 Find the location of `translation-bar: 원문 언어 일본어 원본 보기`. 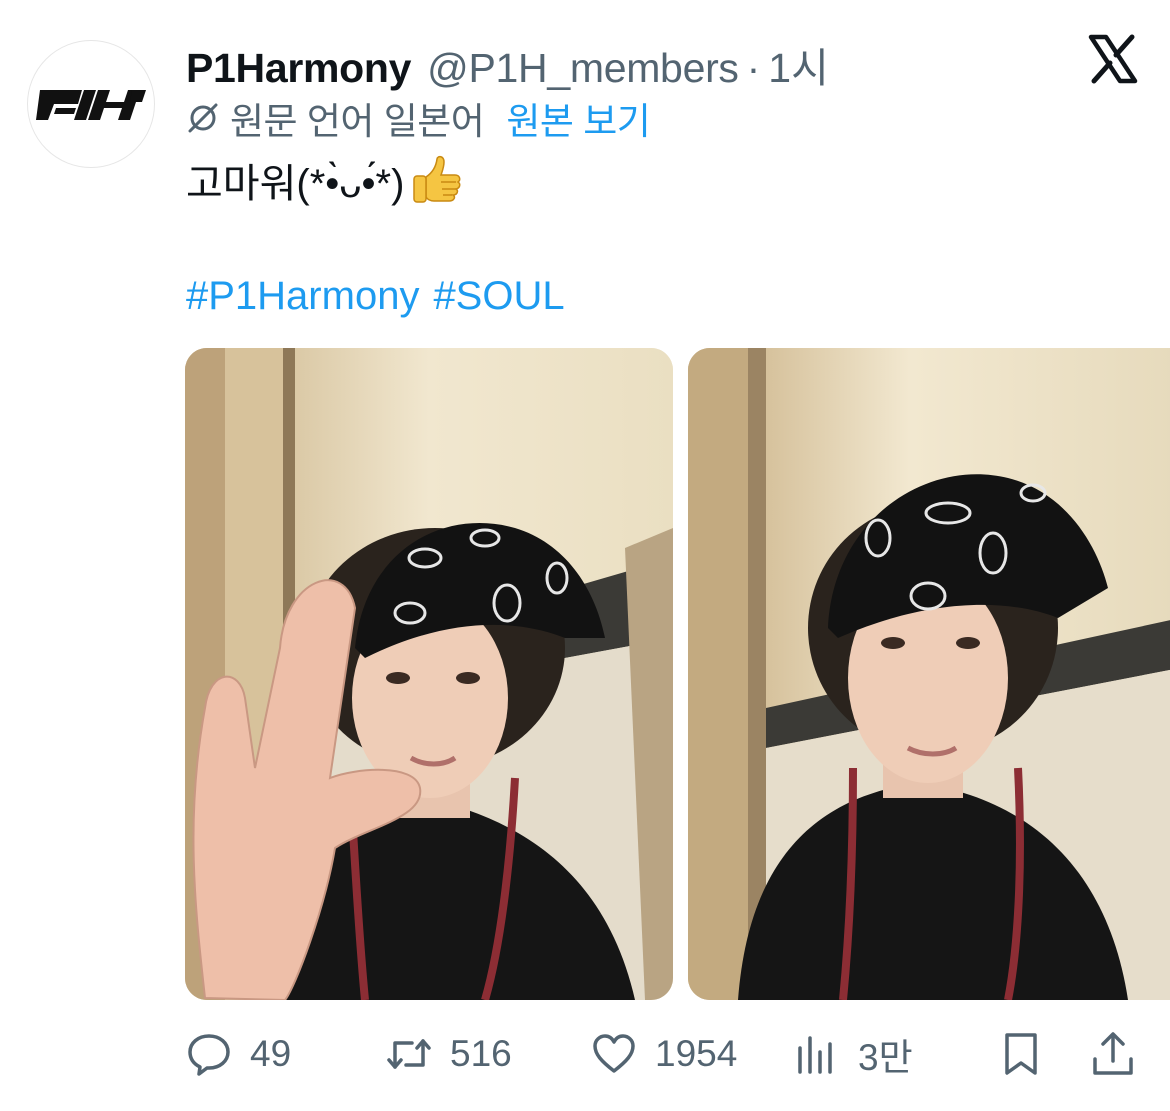

translation-bar: 원문 언어 일본어 원본 보기 is located at coordinates (418, 119).